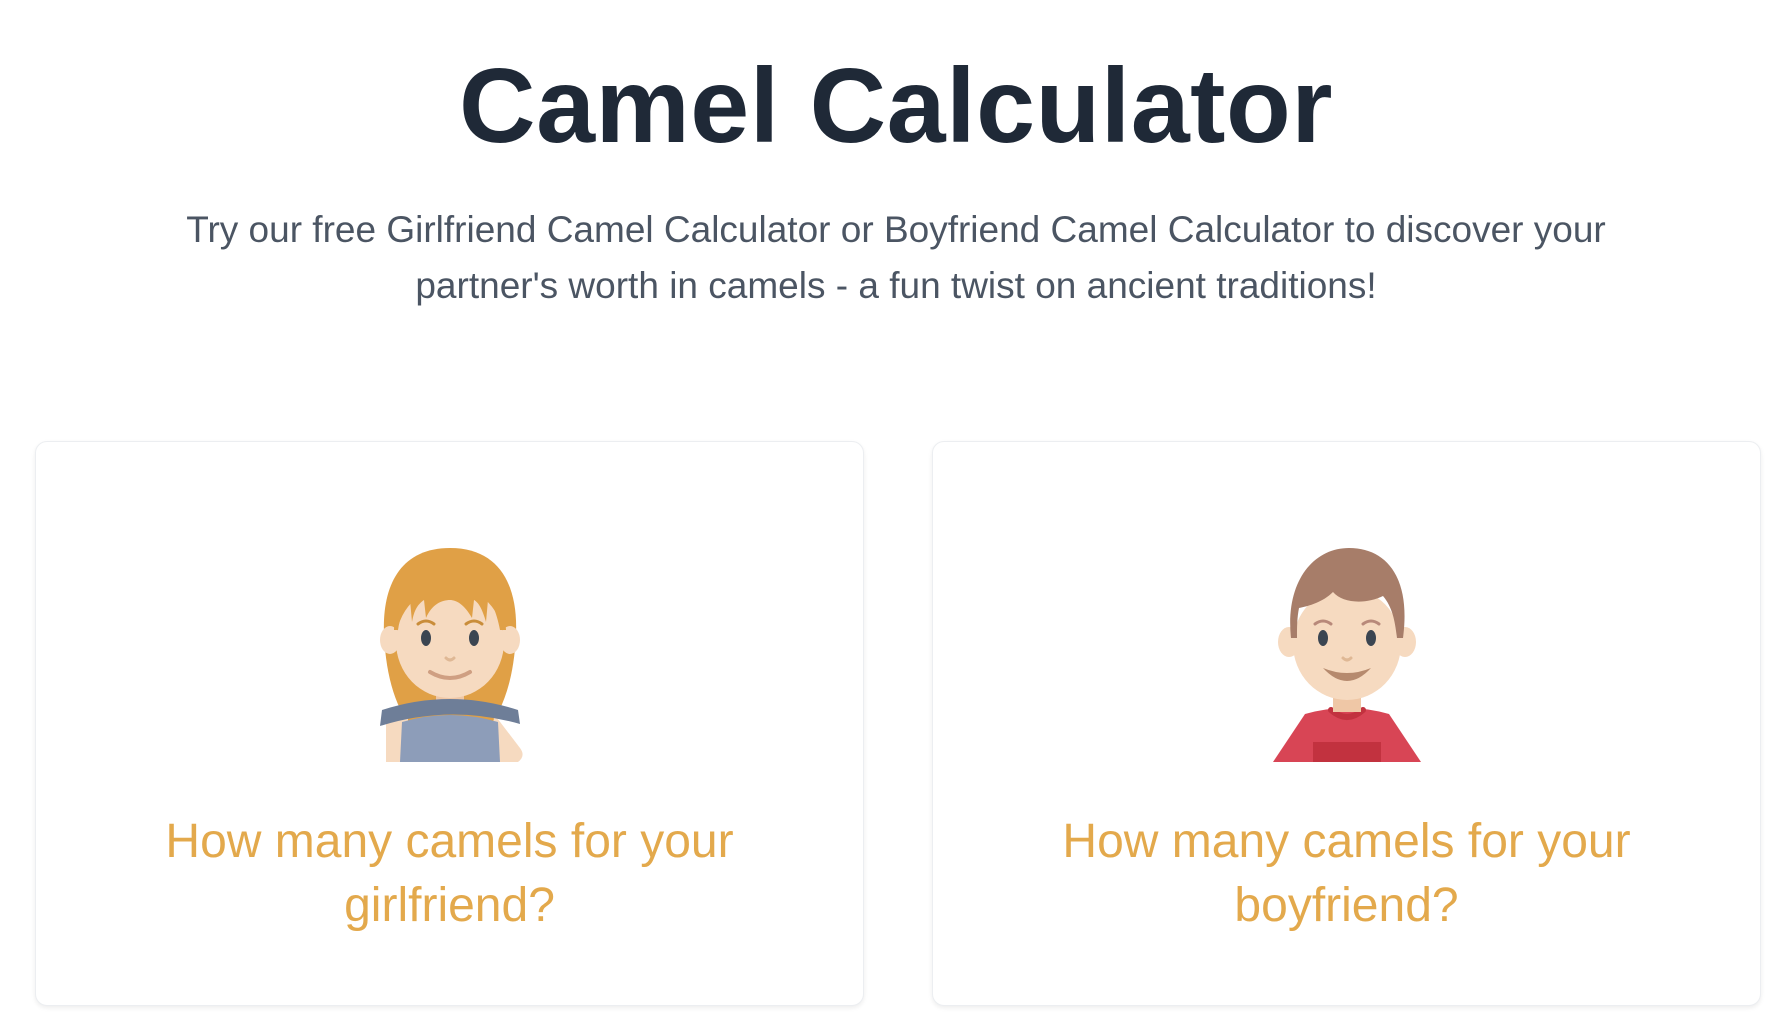  What do you see at coordinates (1346, 874) in the screenshot?
I see `boyfriend-calculator-link: How many camels for your boyfriend?` at bounding box center [1346, 874].